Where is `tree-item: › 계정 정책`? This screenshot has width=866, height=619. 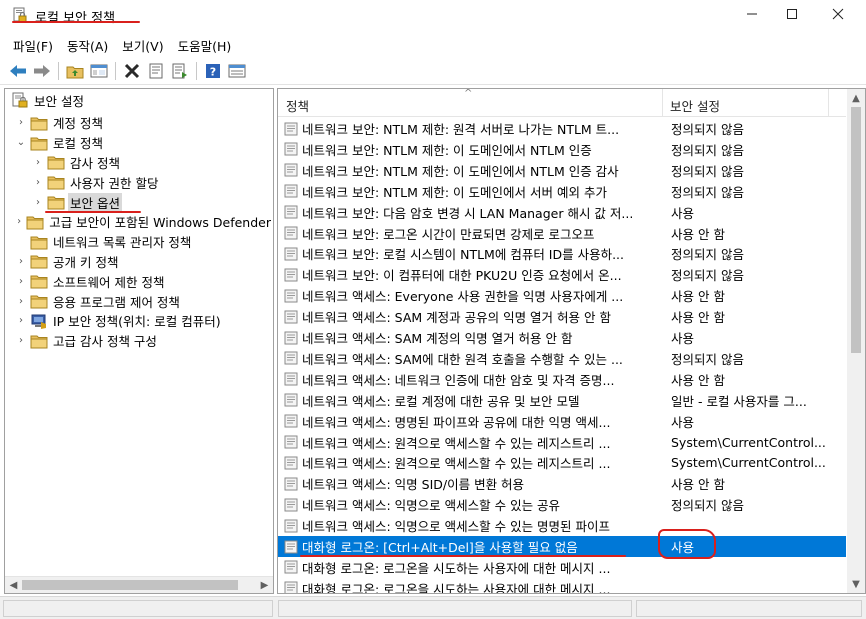
tree-item: › 계정 정책 is located at coordinates (139, 123).